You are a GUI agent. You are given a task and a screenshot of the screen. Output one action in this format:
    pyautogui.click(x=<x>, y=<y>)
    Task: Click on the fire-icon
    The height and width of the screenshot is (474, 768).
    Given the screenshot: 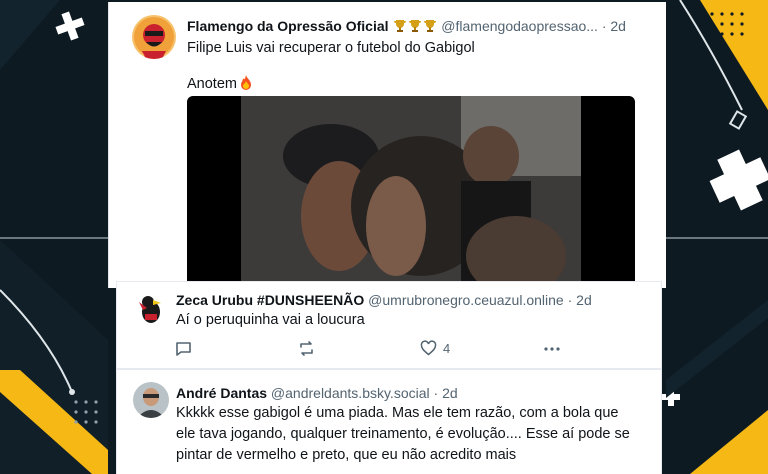 What is the action you would take?
    pyautogui.click(x=245, y=82)
    